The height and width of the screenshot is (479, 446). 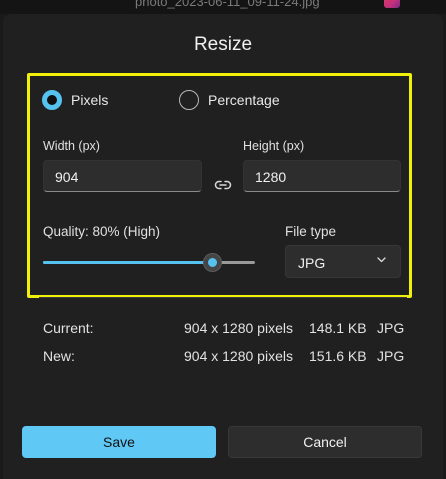 What do you see at coordinates (223, 297) in the screenshot?
I see `divider` at bounding box center [223, 297].